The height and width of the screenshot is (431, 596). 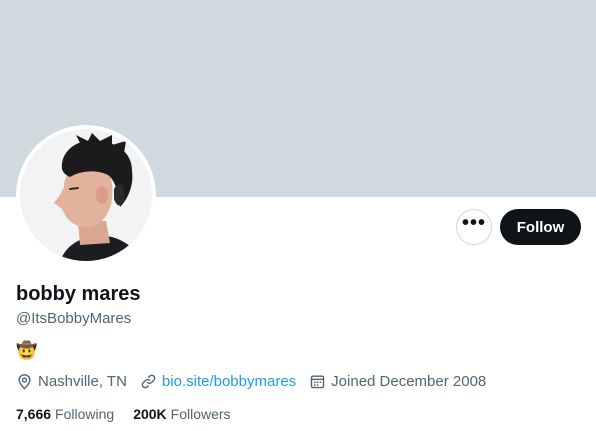 What do you see at coordinates (27, 350) in the screenshot?
I see `bio-text: 🤠` at bounding box center [27, 350].